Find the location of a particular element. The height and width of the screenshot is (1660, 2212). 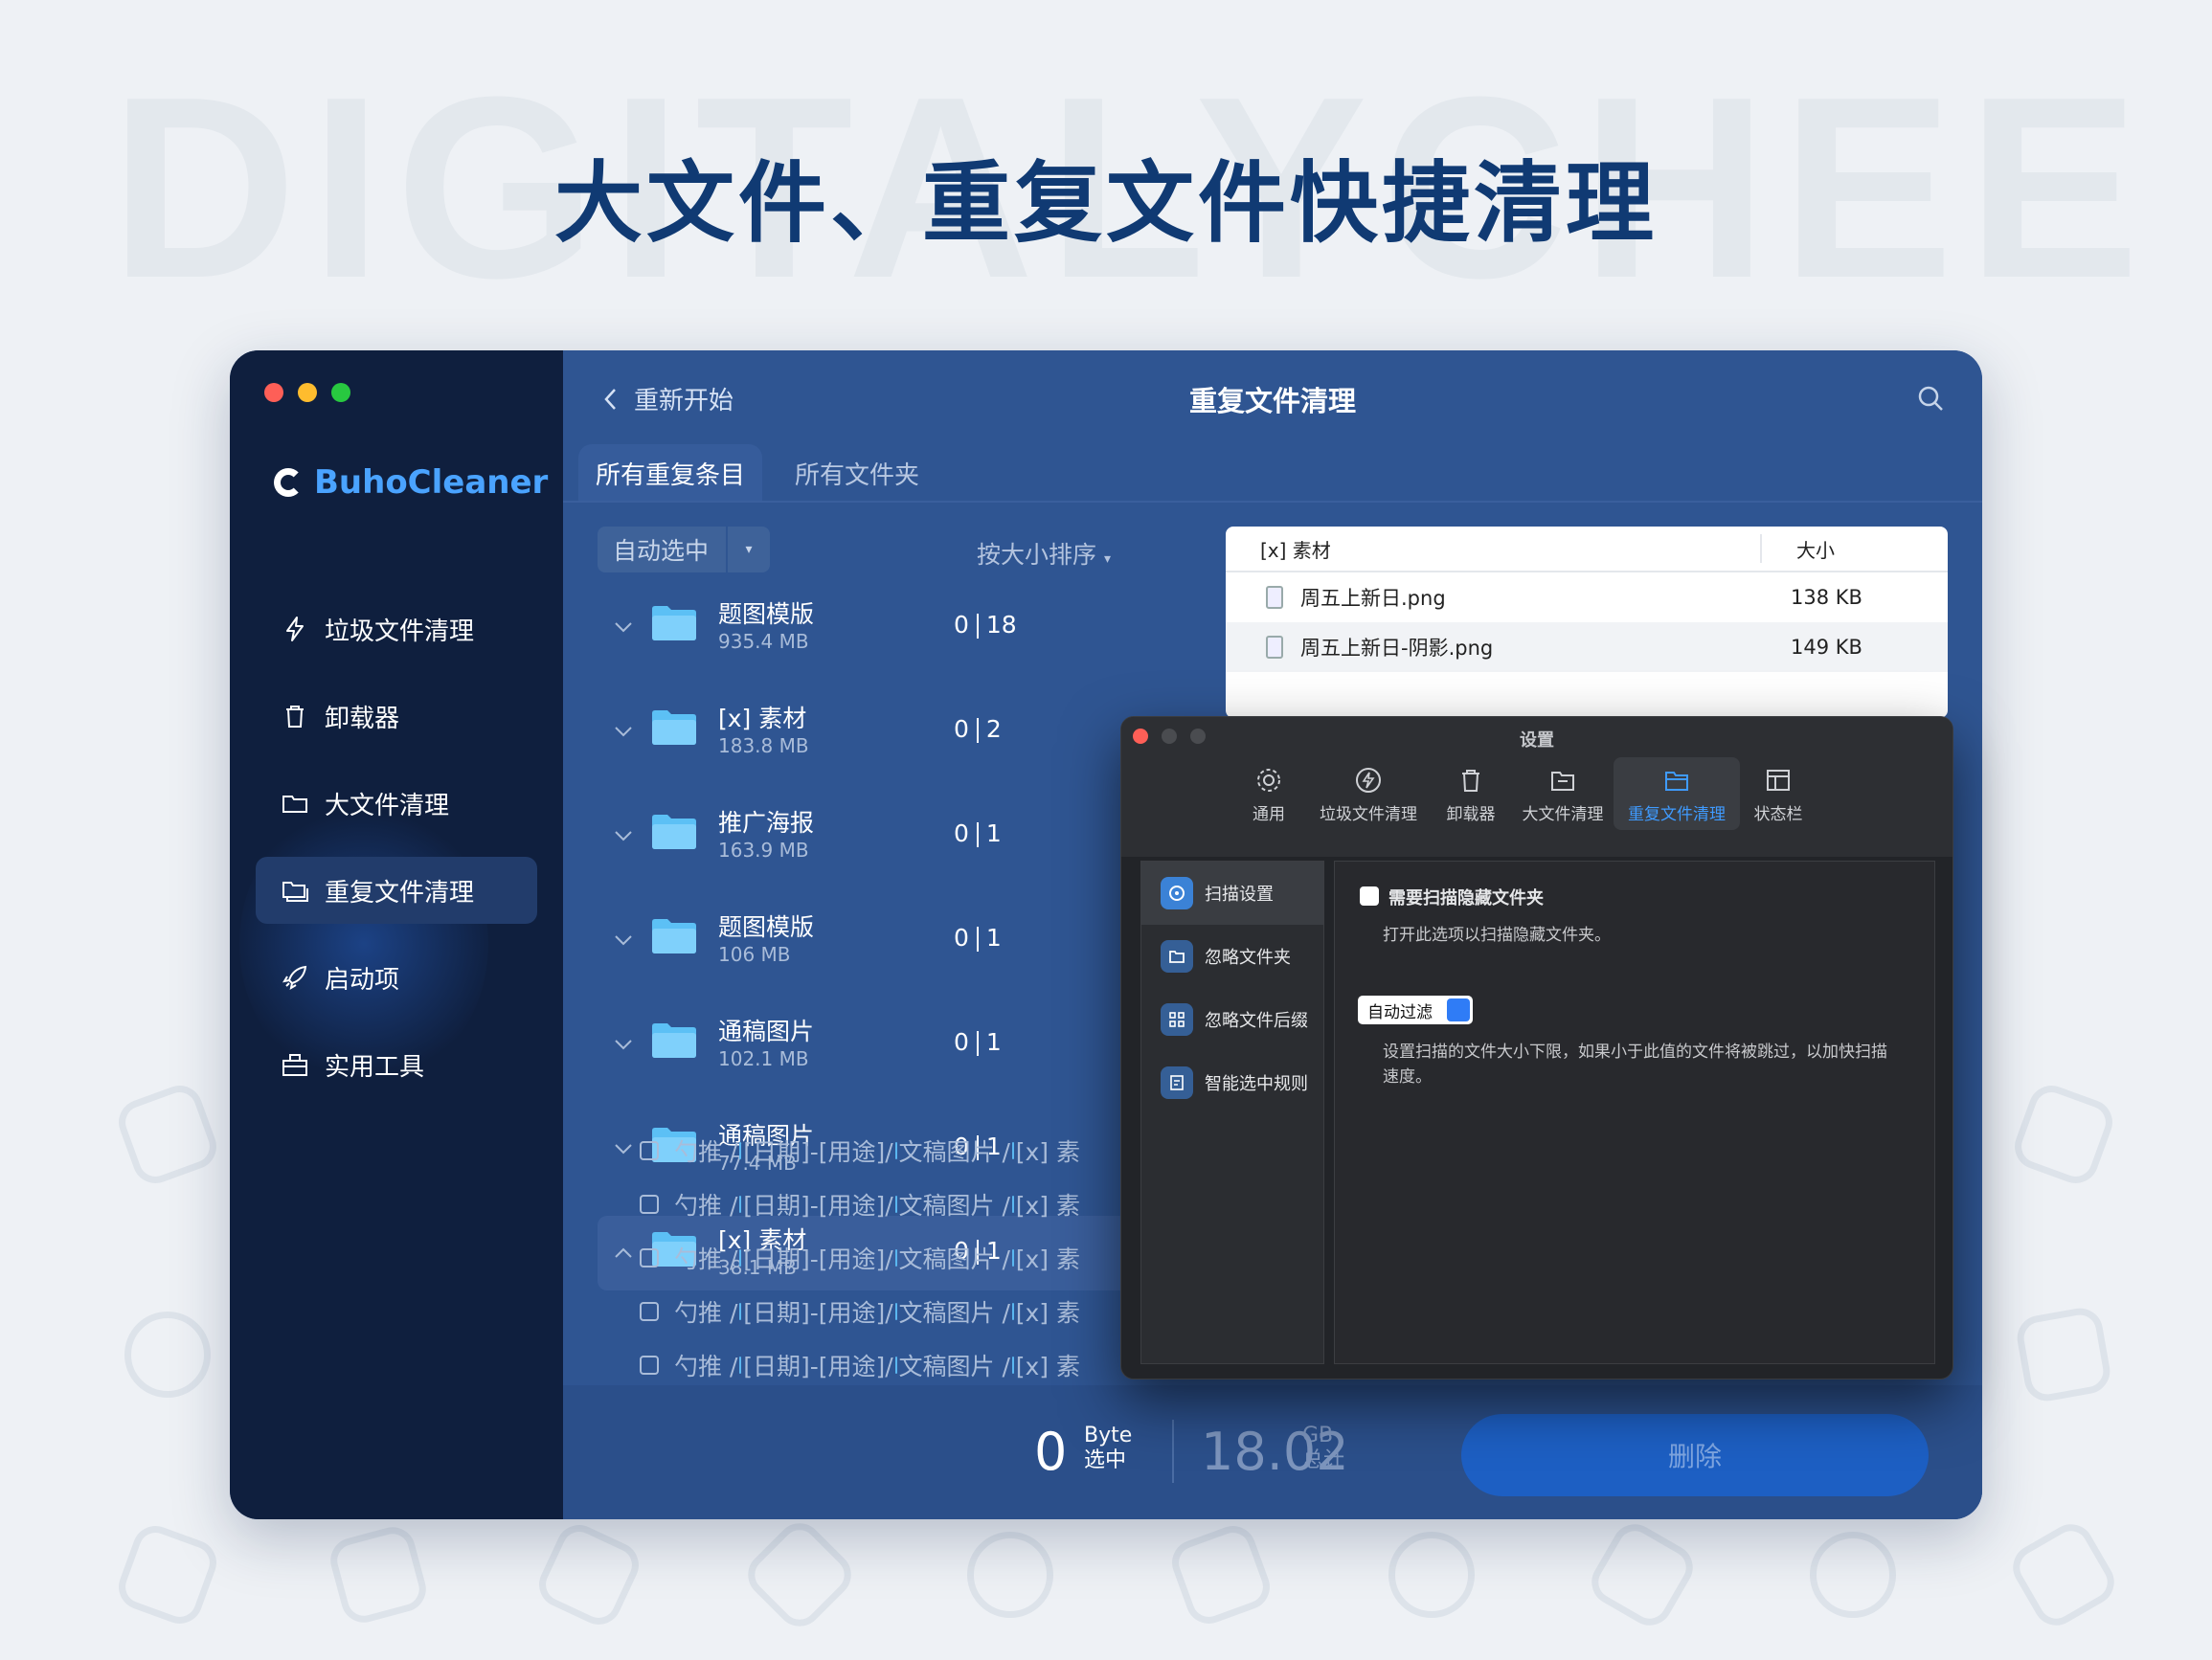

auto-select-dropdown: 自动选中 ▾ is located at coordinates (684, 549).